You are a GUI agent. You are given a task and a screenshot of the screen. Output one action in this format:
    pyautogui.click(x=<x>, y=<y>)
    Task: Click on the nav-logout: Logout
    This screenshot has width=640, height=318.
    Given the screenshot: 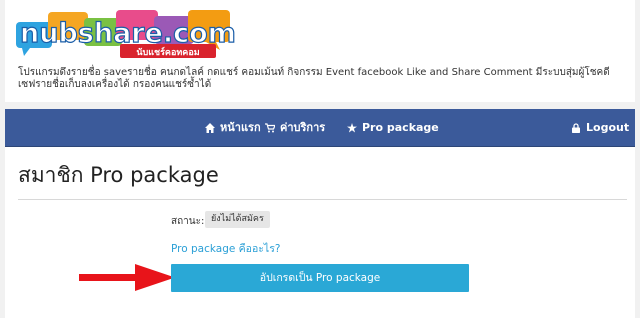 What is the action you would take?
    pyautogui.click(x=600, y=128)
    